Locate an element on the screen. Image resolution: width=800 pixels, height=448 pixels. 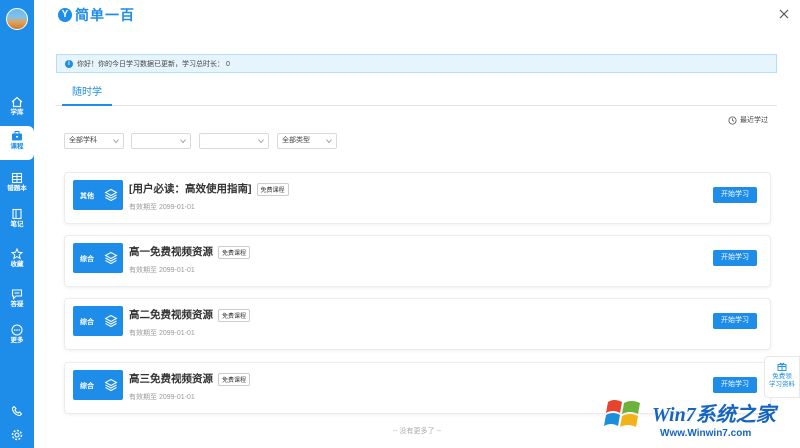
sidebar-item-cuotiben: 错题本 is located at coordinates (17, 185).